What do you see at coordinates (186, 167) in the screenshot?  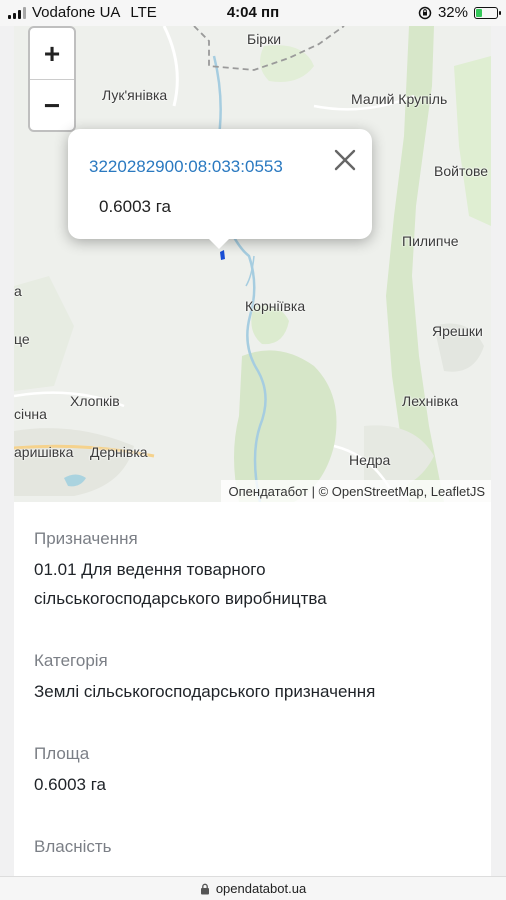 I see `cadastral-number-link: 3220282900:08:033:0553` at bounding box center [186, 167].